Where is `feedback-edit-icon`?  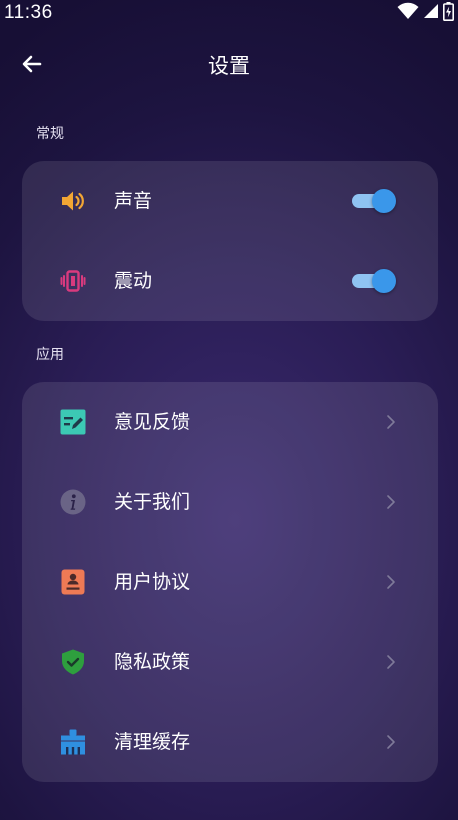 feedback-edit-icon is located at coordinates (73, 422).